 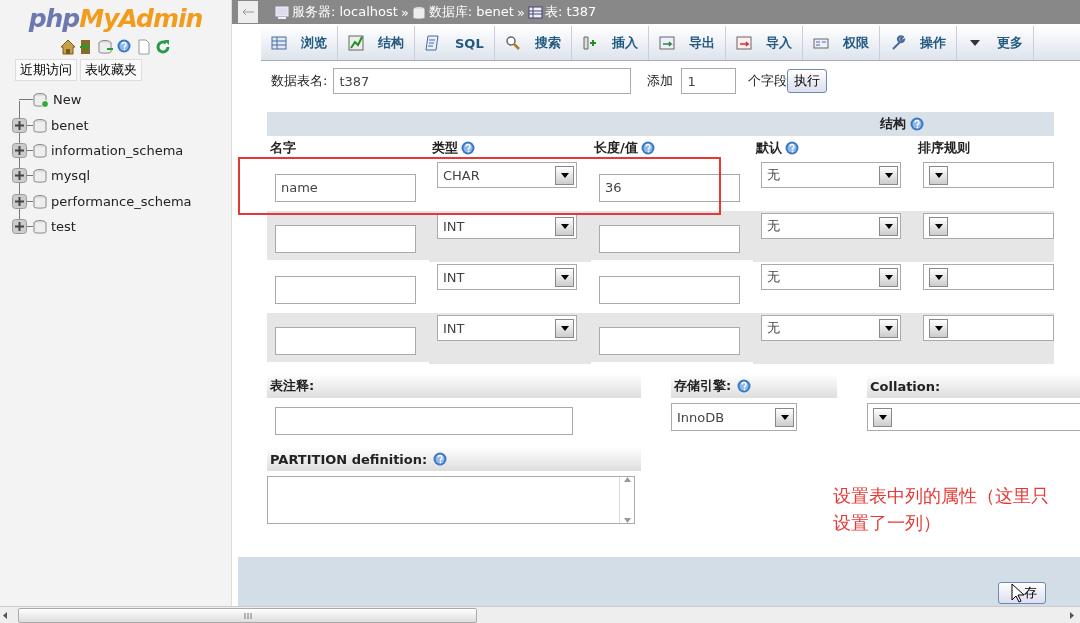 What do you see at coordinates (995, 43) in the screenshot?
I see `nav-tab: 更多` at bounding box center [995, 43].